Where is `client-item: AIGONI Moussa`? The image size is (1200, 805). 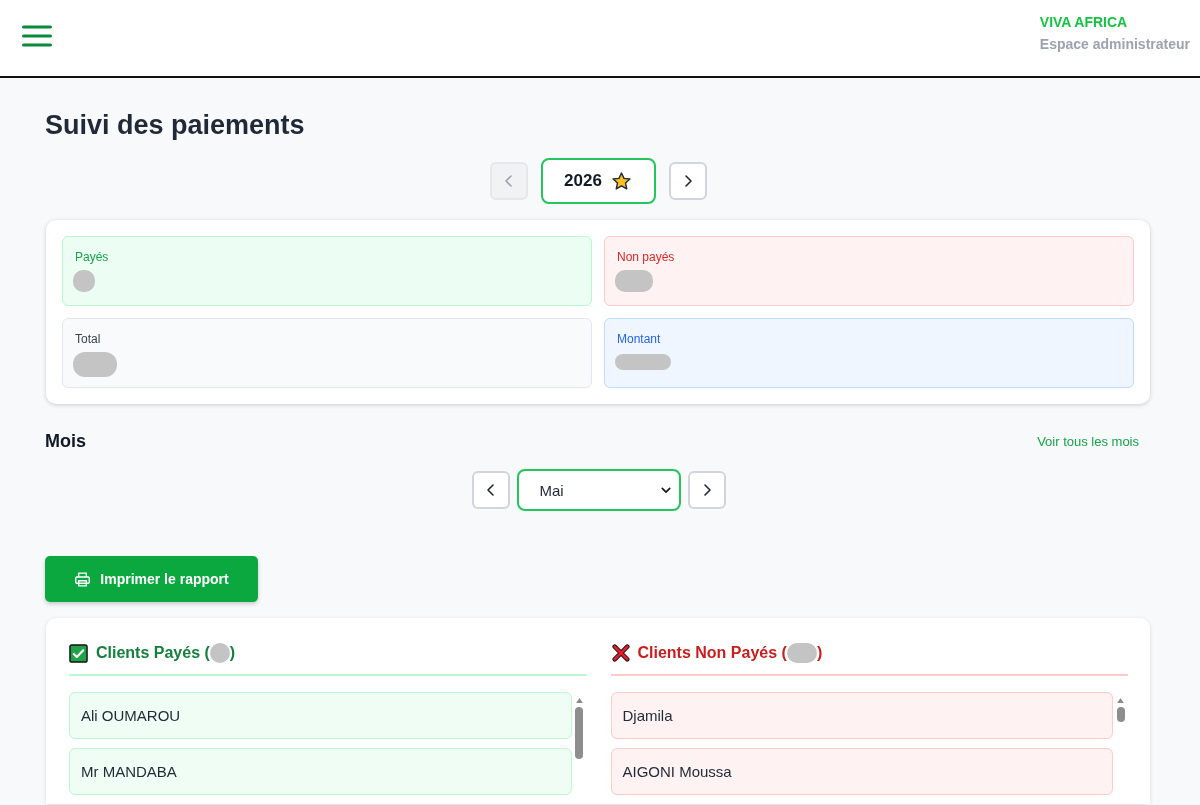 client-item: AIGONI Moussa is located at coordinates (861, 771).